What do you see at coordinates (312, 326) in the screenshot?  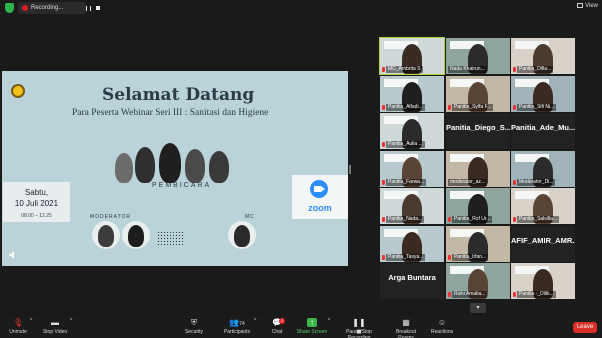 I see `share-screen-button: ↑ Share Screen` at bounding box center [312, 326].